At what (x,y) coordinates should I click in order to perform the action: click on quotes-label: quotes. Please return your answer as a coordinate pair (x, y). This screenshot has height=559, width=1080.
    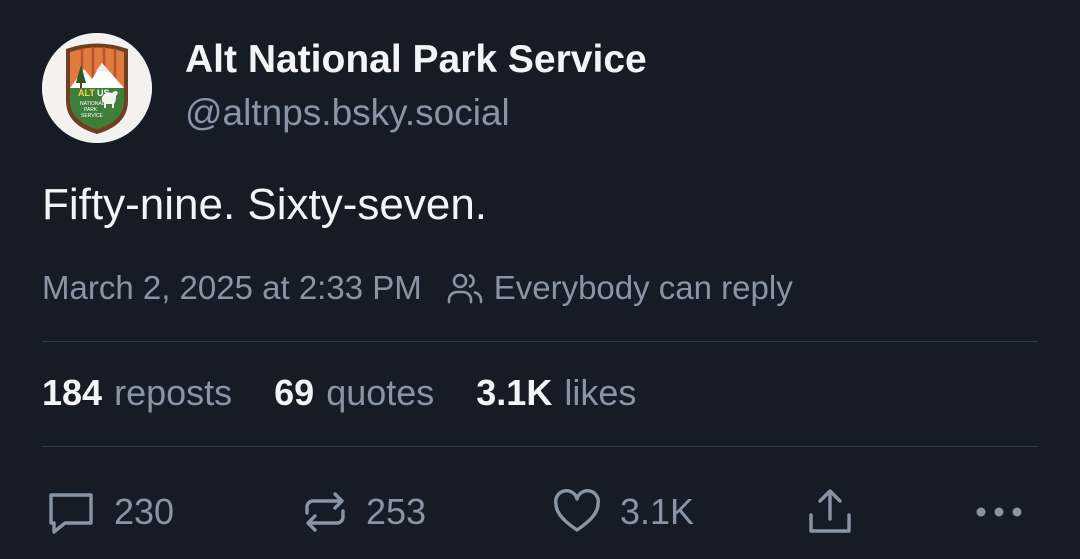
    Looking at the image, I should click on (380, 392).